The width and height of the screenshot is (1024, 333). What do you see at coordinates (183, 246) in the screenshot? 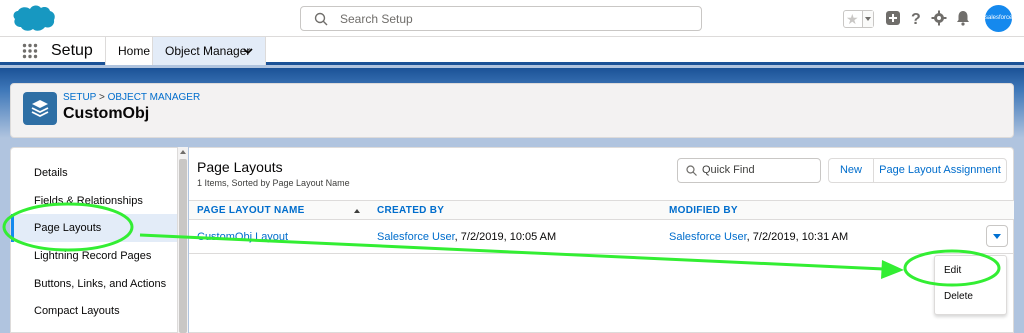
I see `scrollbar-thumb` at bounding box center [183, 246].